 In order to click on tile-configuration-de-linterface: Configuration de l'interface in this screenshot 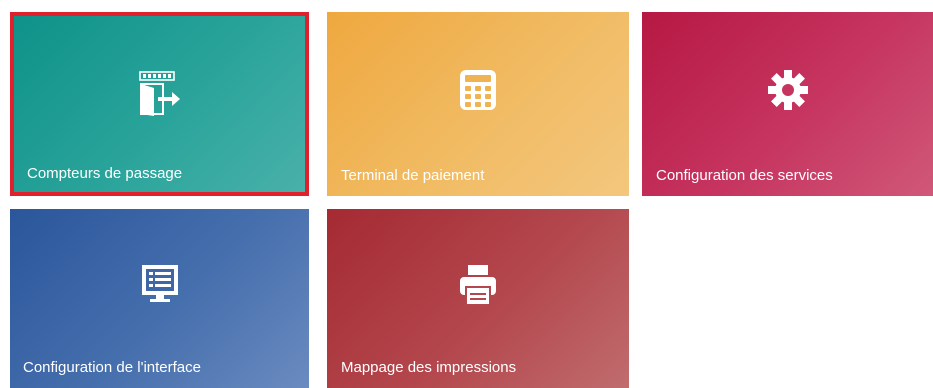, I will do `click(159, 298)`.